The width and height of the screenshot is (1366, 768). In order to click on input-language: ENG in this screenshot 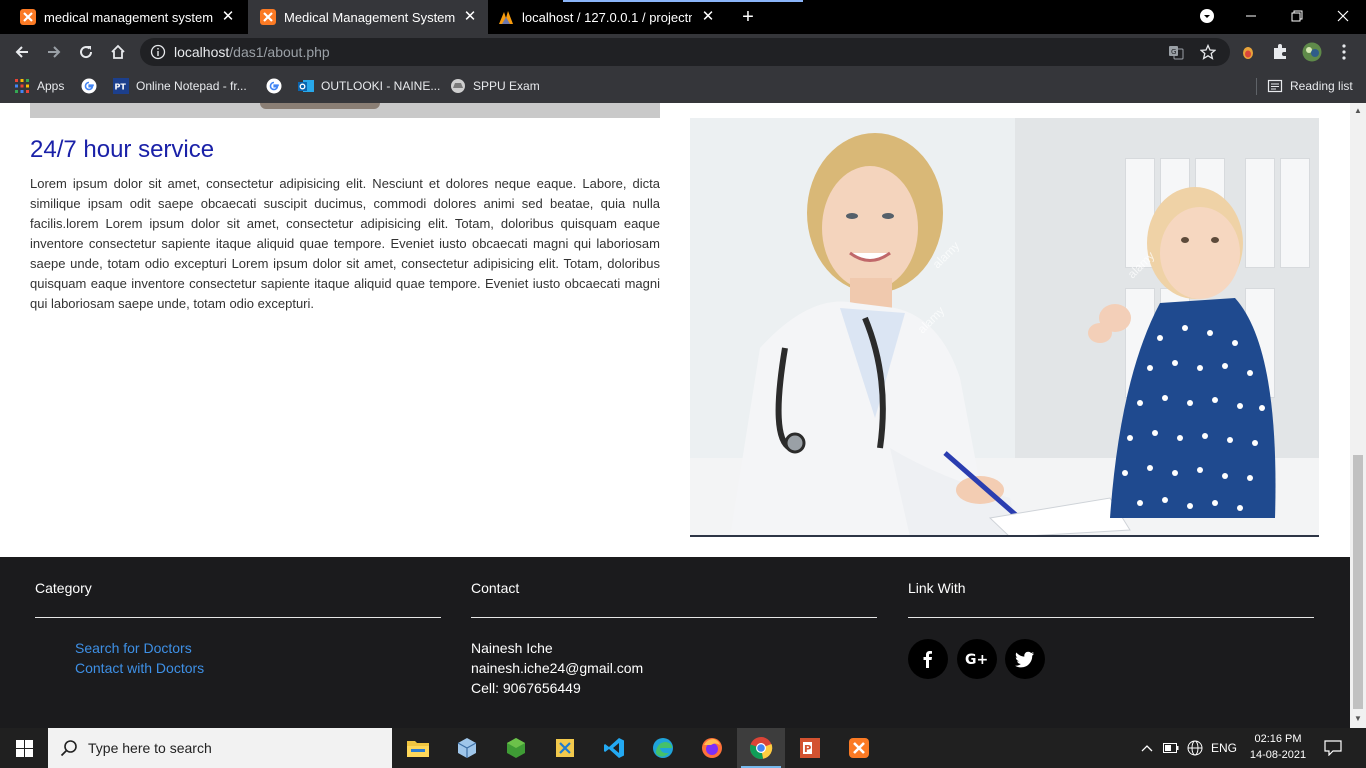, I will do `click(1224, 748)`.